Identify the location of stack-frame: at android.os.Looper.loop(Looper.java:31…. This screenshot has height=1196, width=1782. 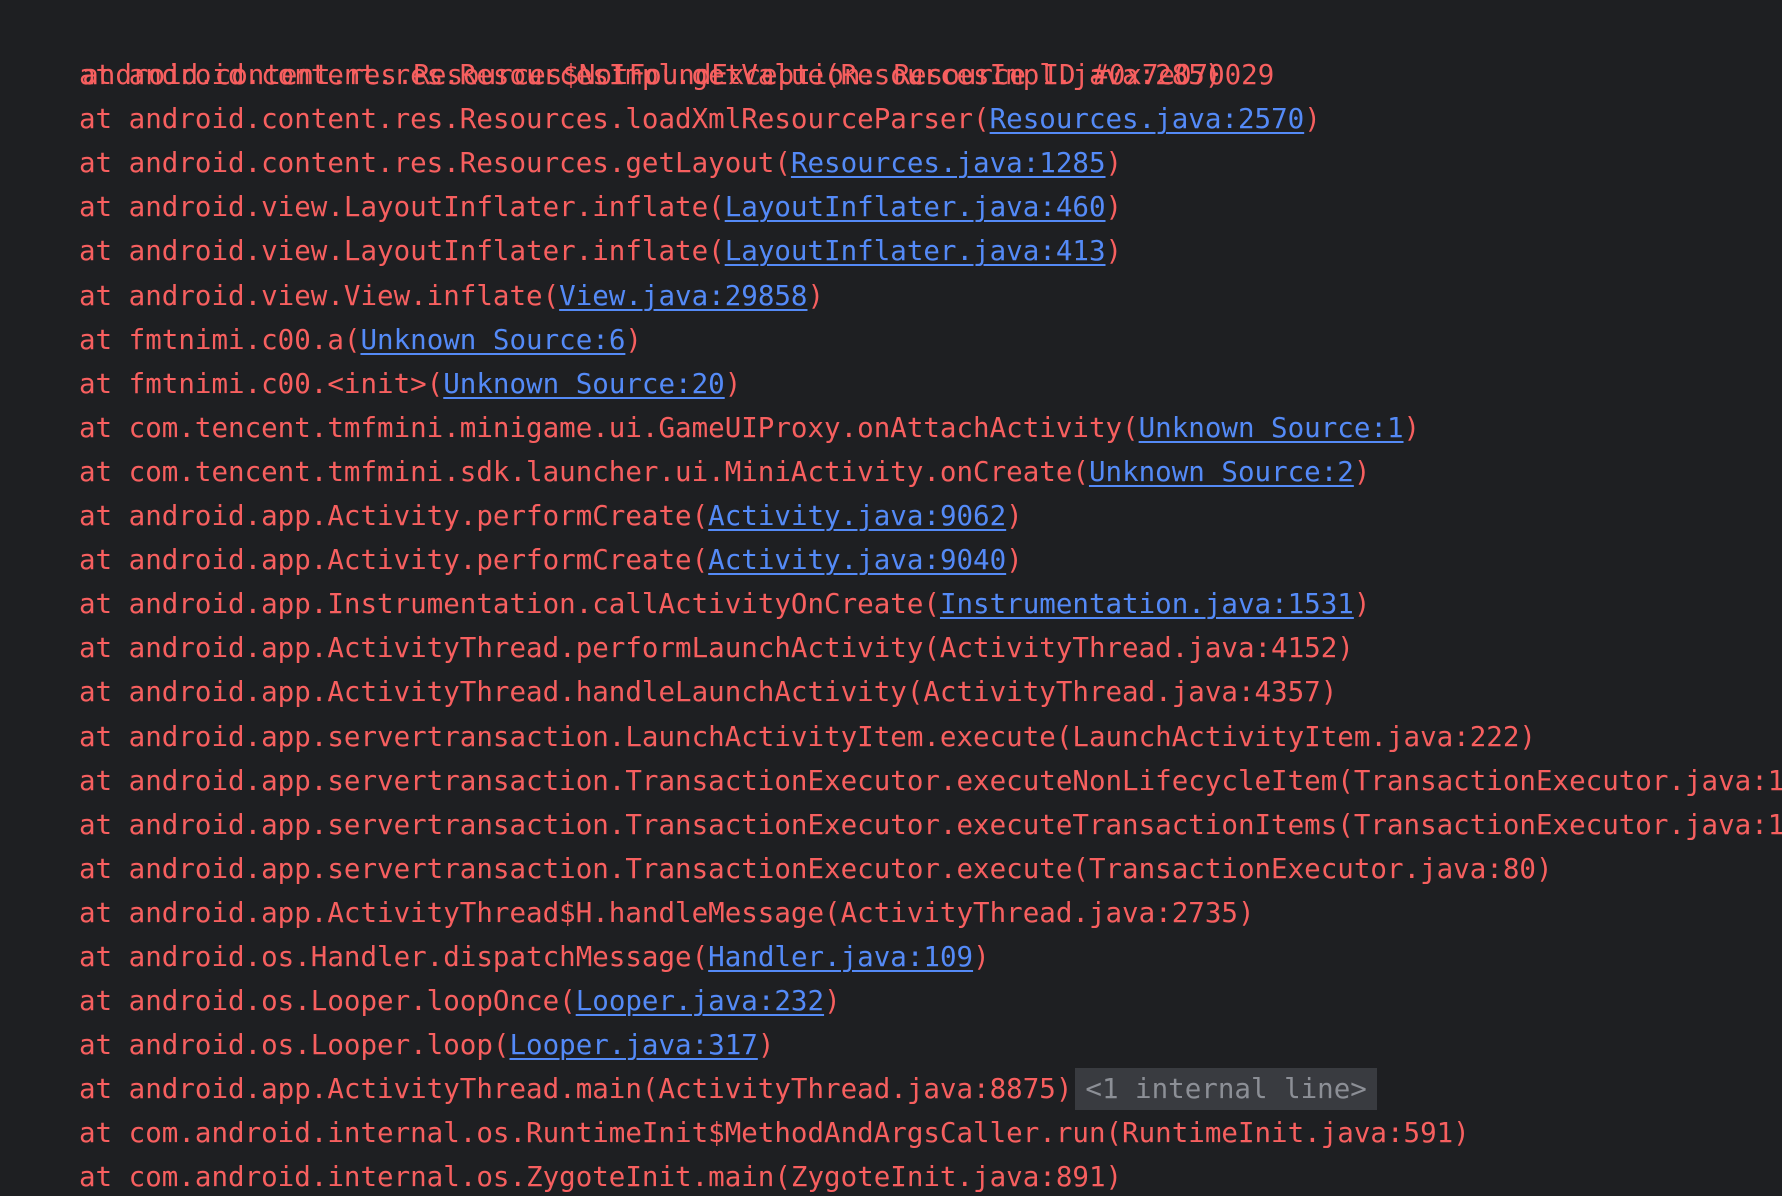
(891, 1045).